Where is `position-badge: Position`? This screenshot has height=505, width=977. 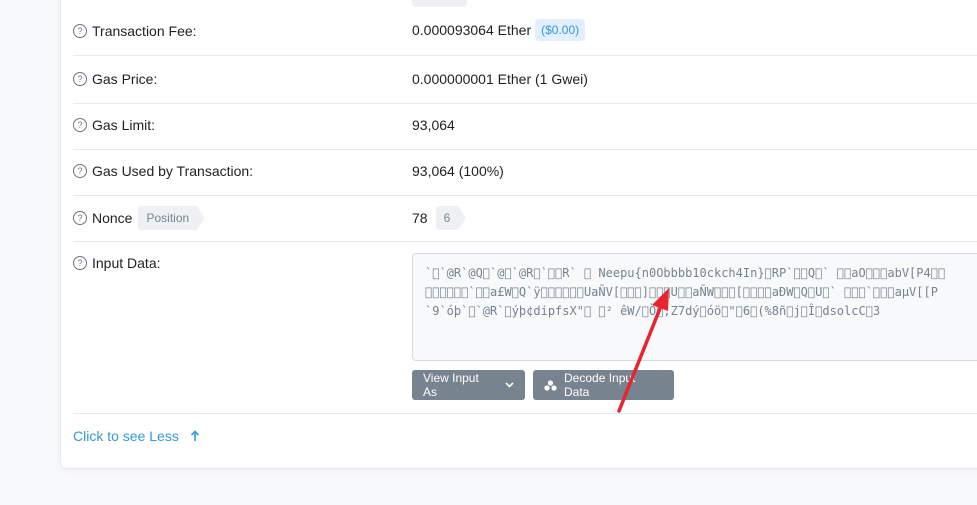
position-badge: Position is located at coordinates (171, 218).